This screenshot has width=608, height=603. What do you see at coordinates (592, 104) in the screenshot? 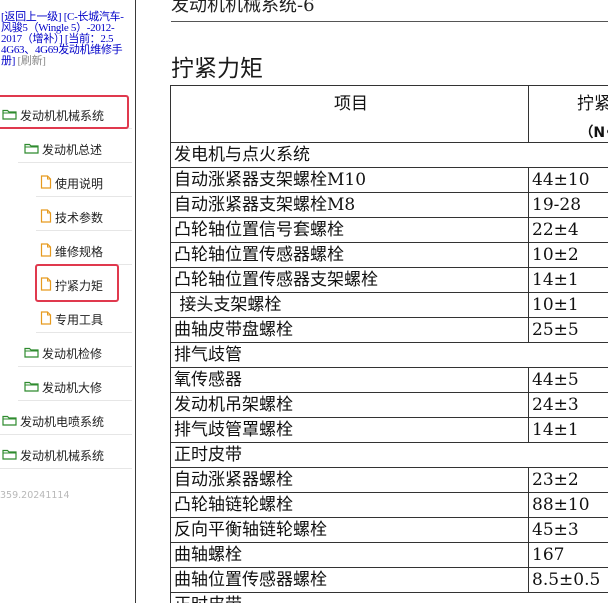
I see `header-torque-label: 拧紧力矩` at bounding box center [592, 104].